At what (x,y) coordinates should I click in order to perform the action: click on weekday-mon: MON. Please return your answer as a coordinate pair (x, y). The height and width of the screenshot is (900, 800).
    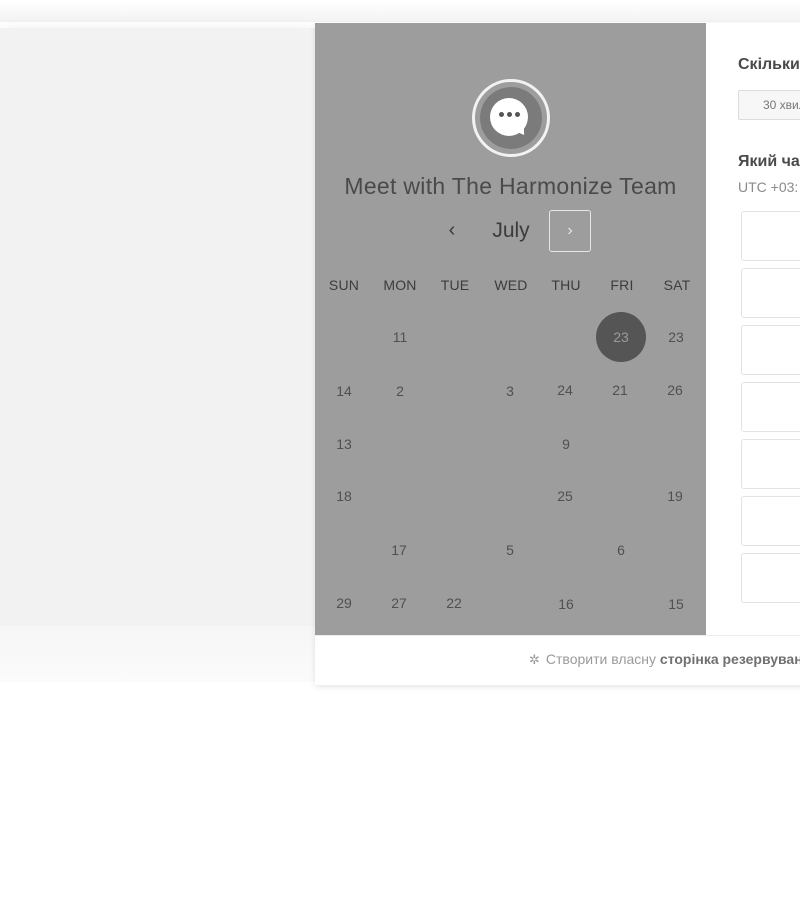
    Looking at the image, I should click on (400, 285).